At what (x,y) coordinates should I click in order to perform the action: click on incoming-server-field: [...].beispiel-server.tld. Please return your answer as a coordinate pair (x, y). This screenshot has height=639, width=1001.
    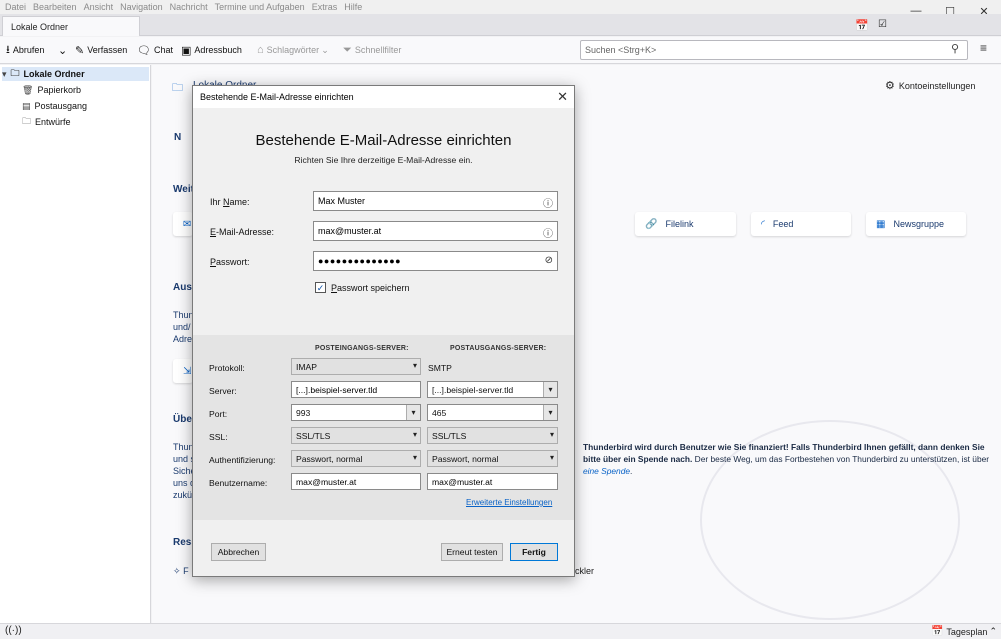
    Looking at the image, I should click on (356, 389).